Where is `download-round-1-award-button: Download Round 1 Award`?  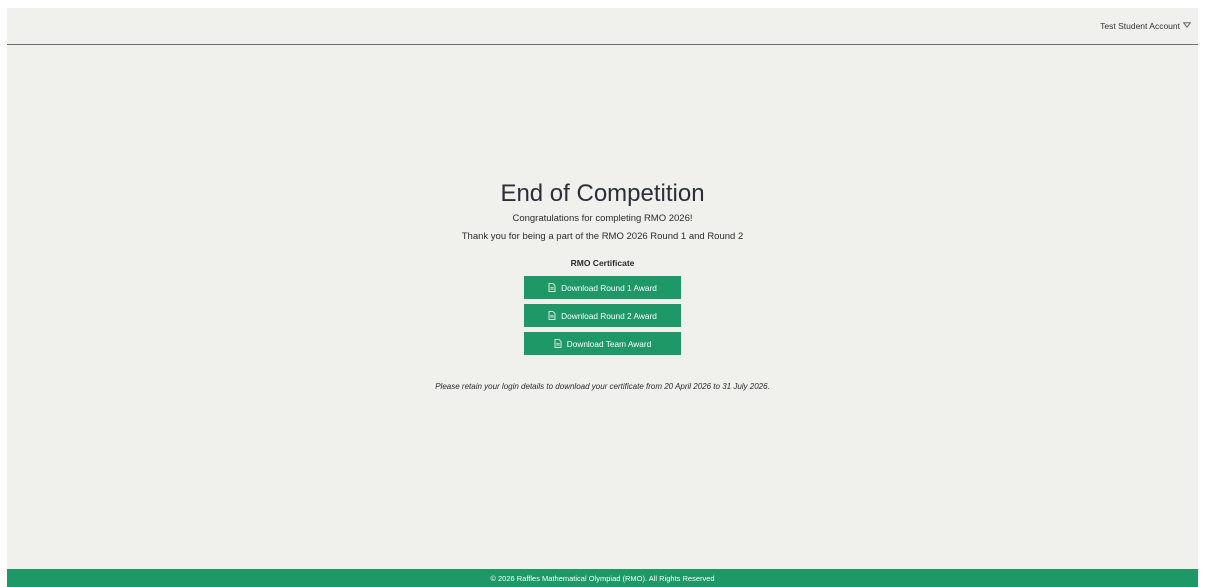
download-round-1-award-button: Download Round 1 Award is located at coordinates (602, 287).